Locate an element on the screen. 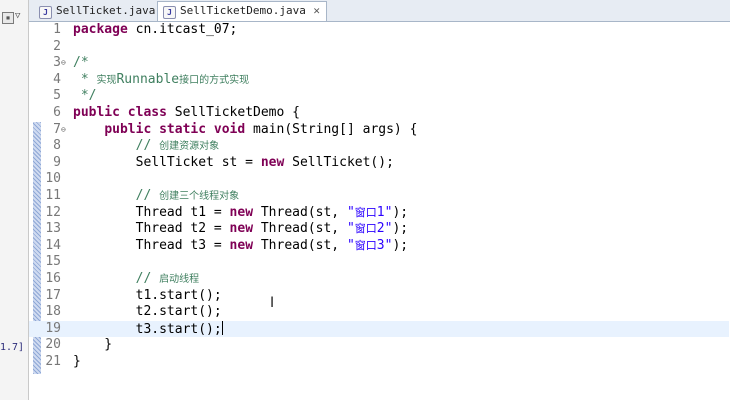 This screenshot has height=400, width=730. code-line: 17 t1.start(); is located at coordinates (379, 296).